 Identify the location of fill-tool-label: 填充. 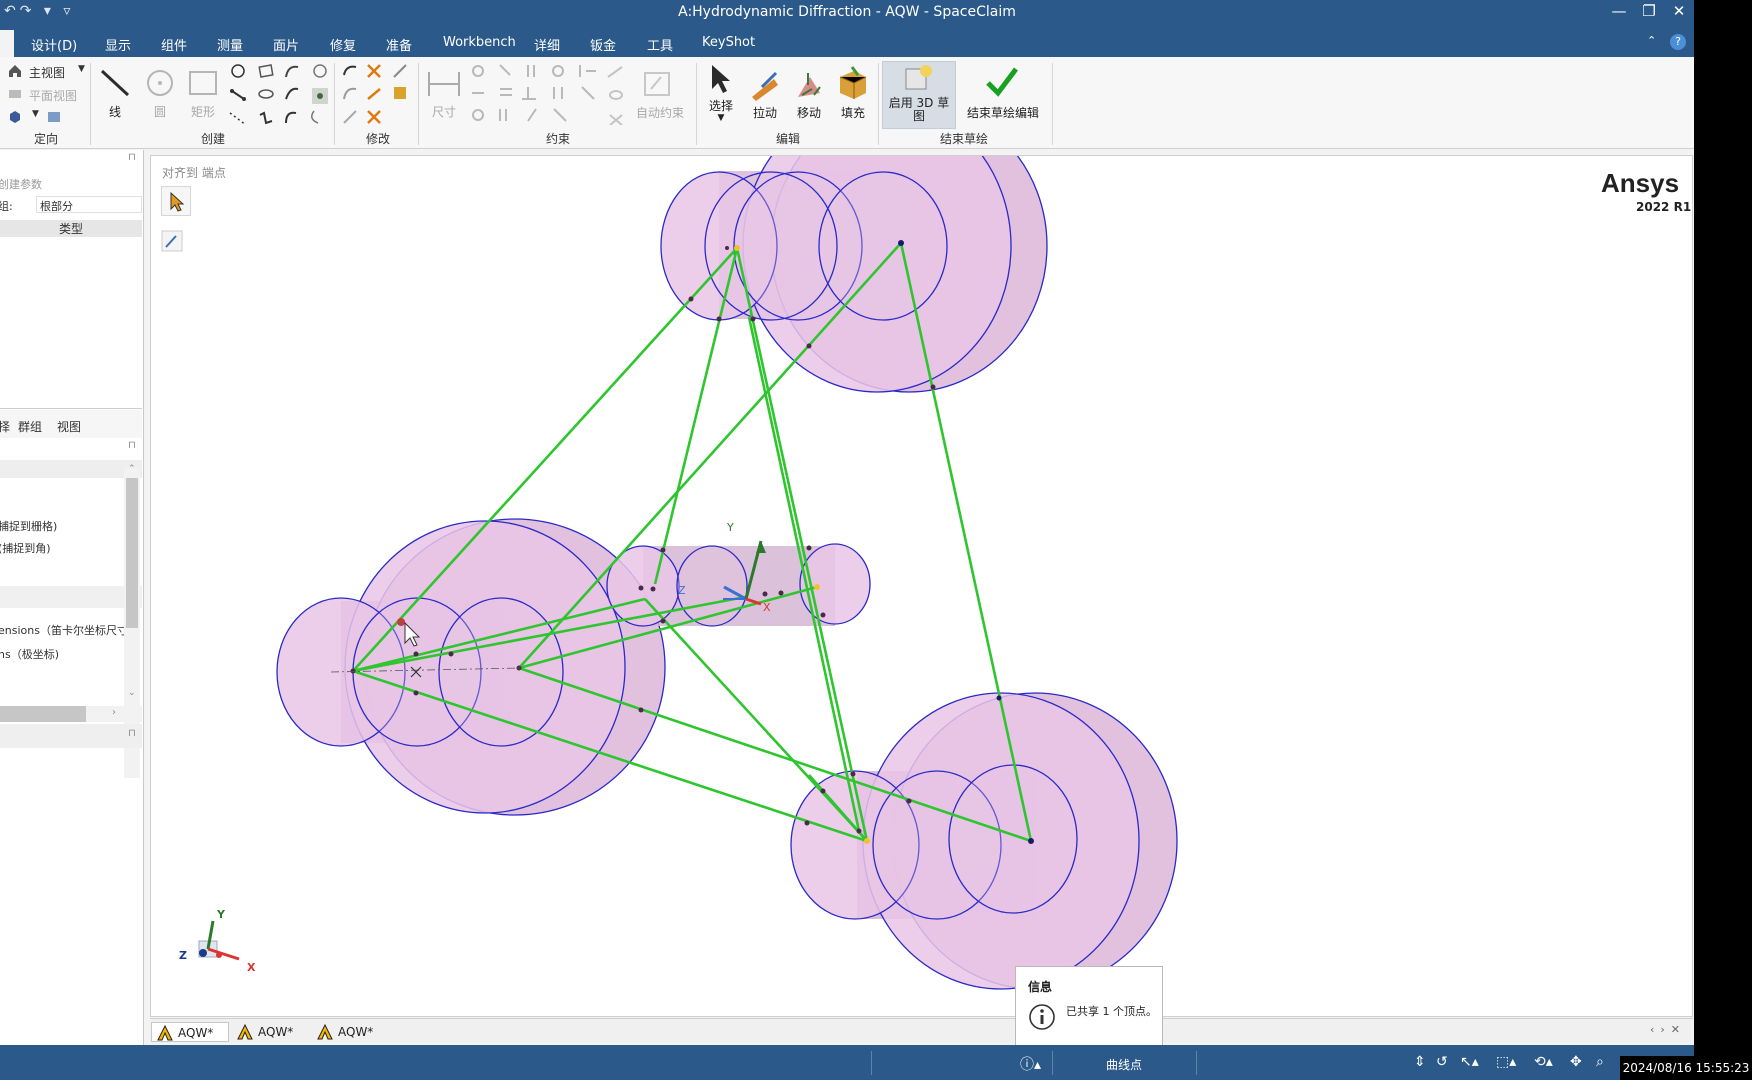
(853, 112).